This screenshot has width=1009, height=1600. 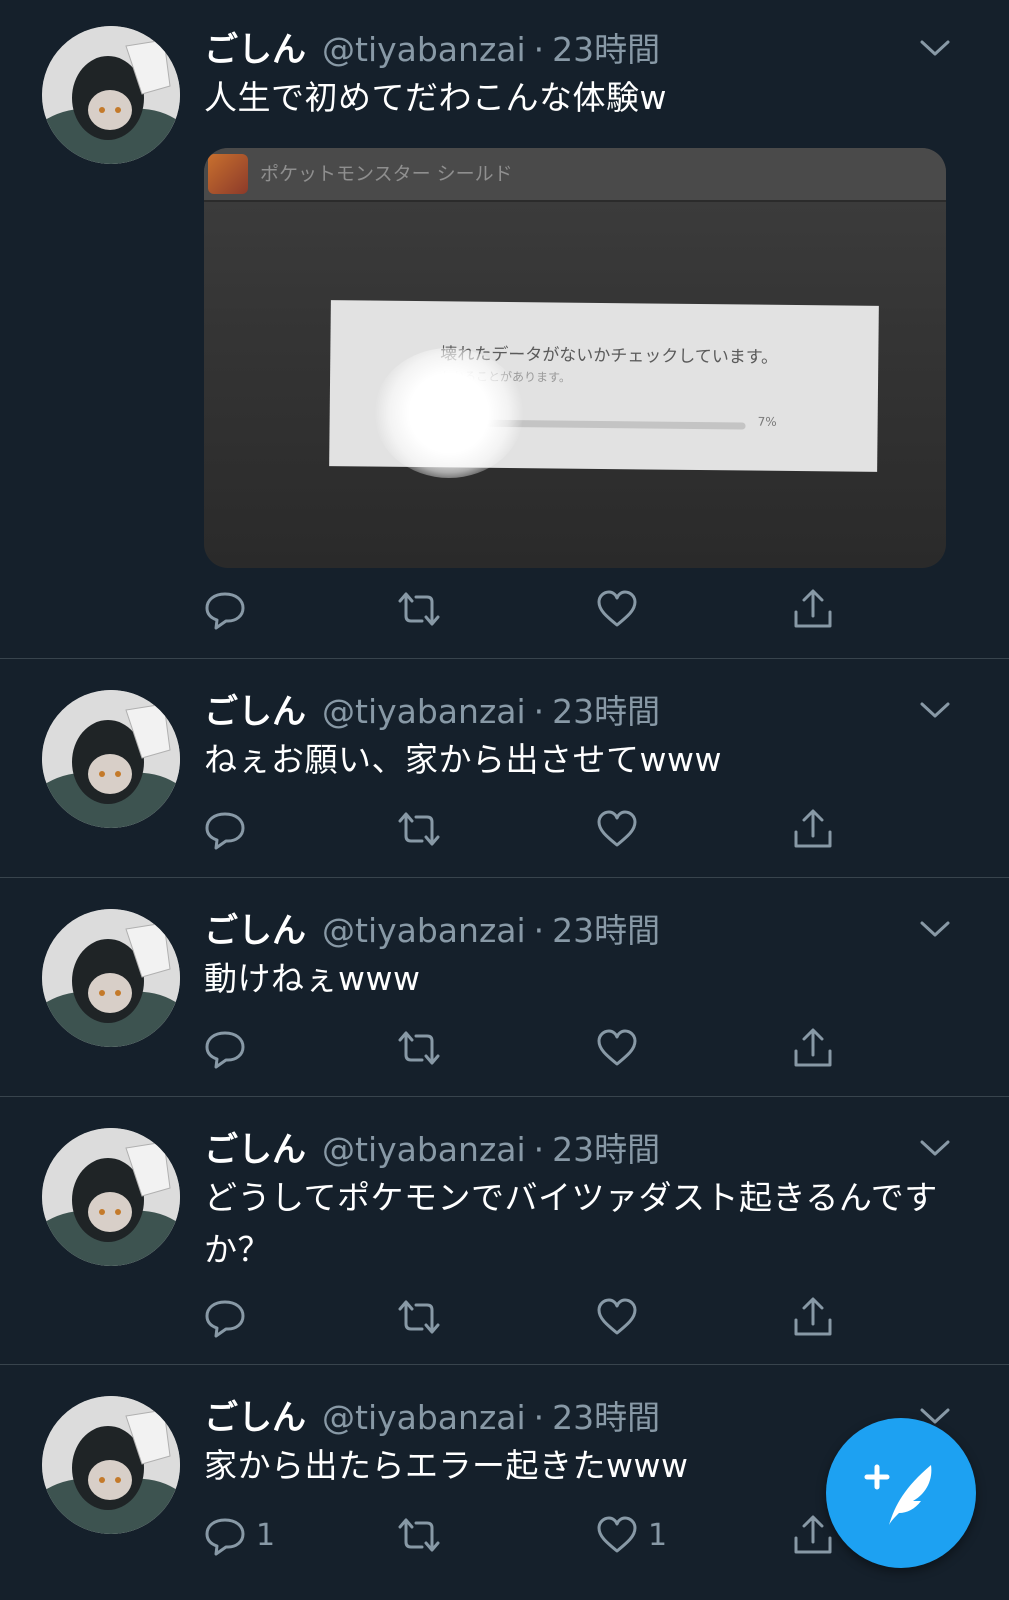 I want to click on tweet-text: ねぇお願い、家から出させてwww, so click(x=463, y=759).